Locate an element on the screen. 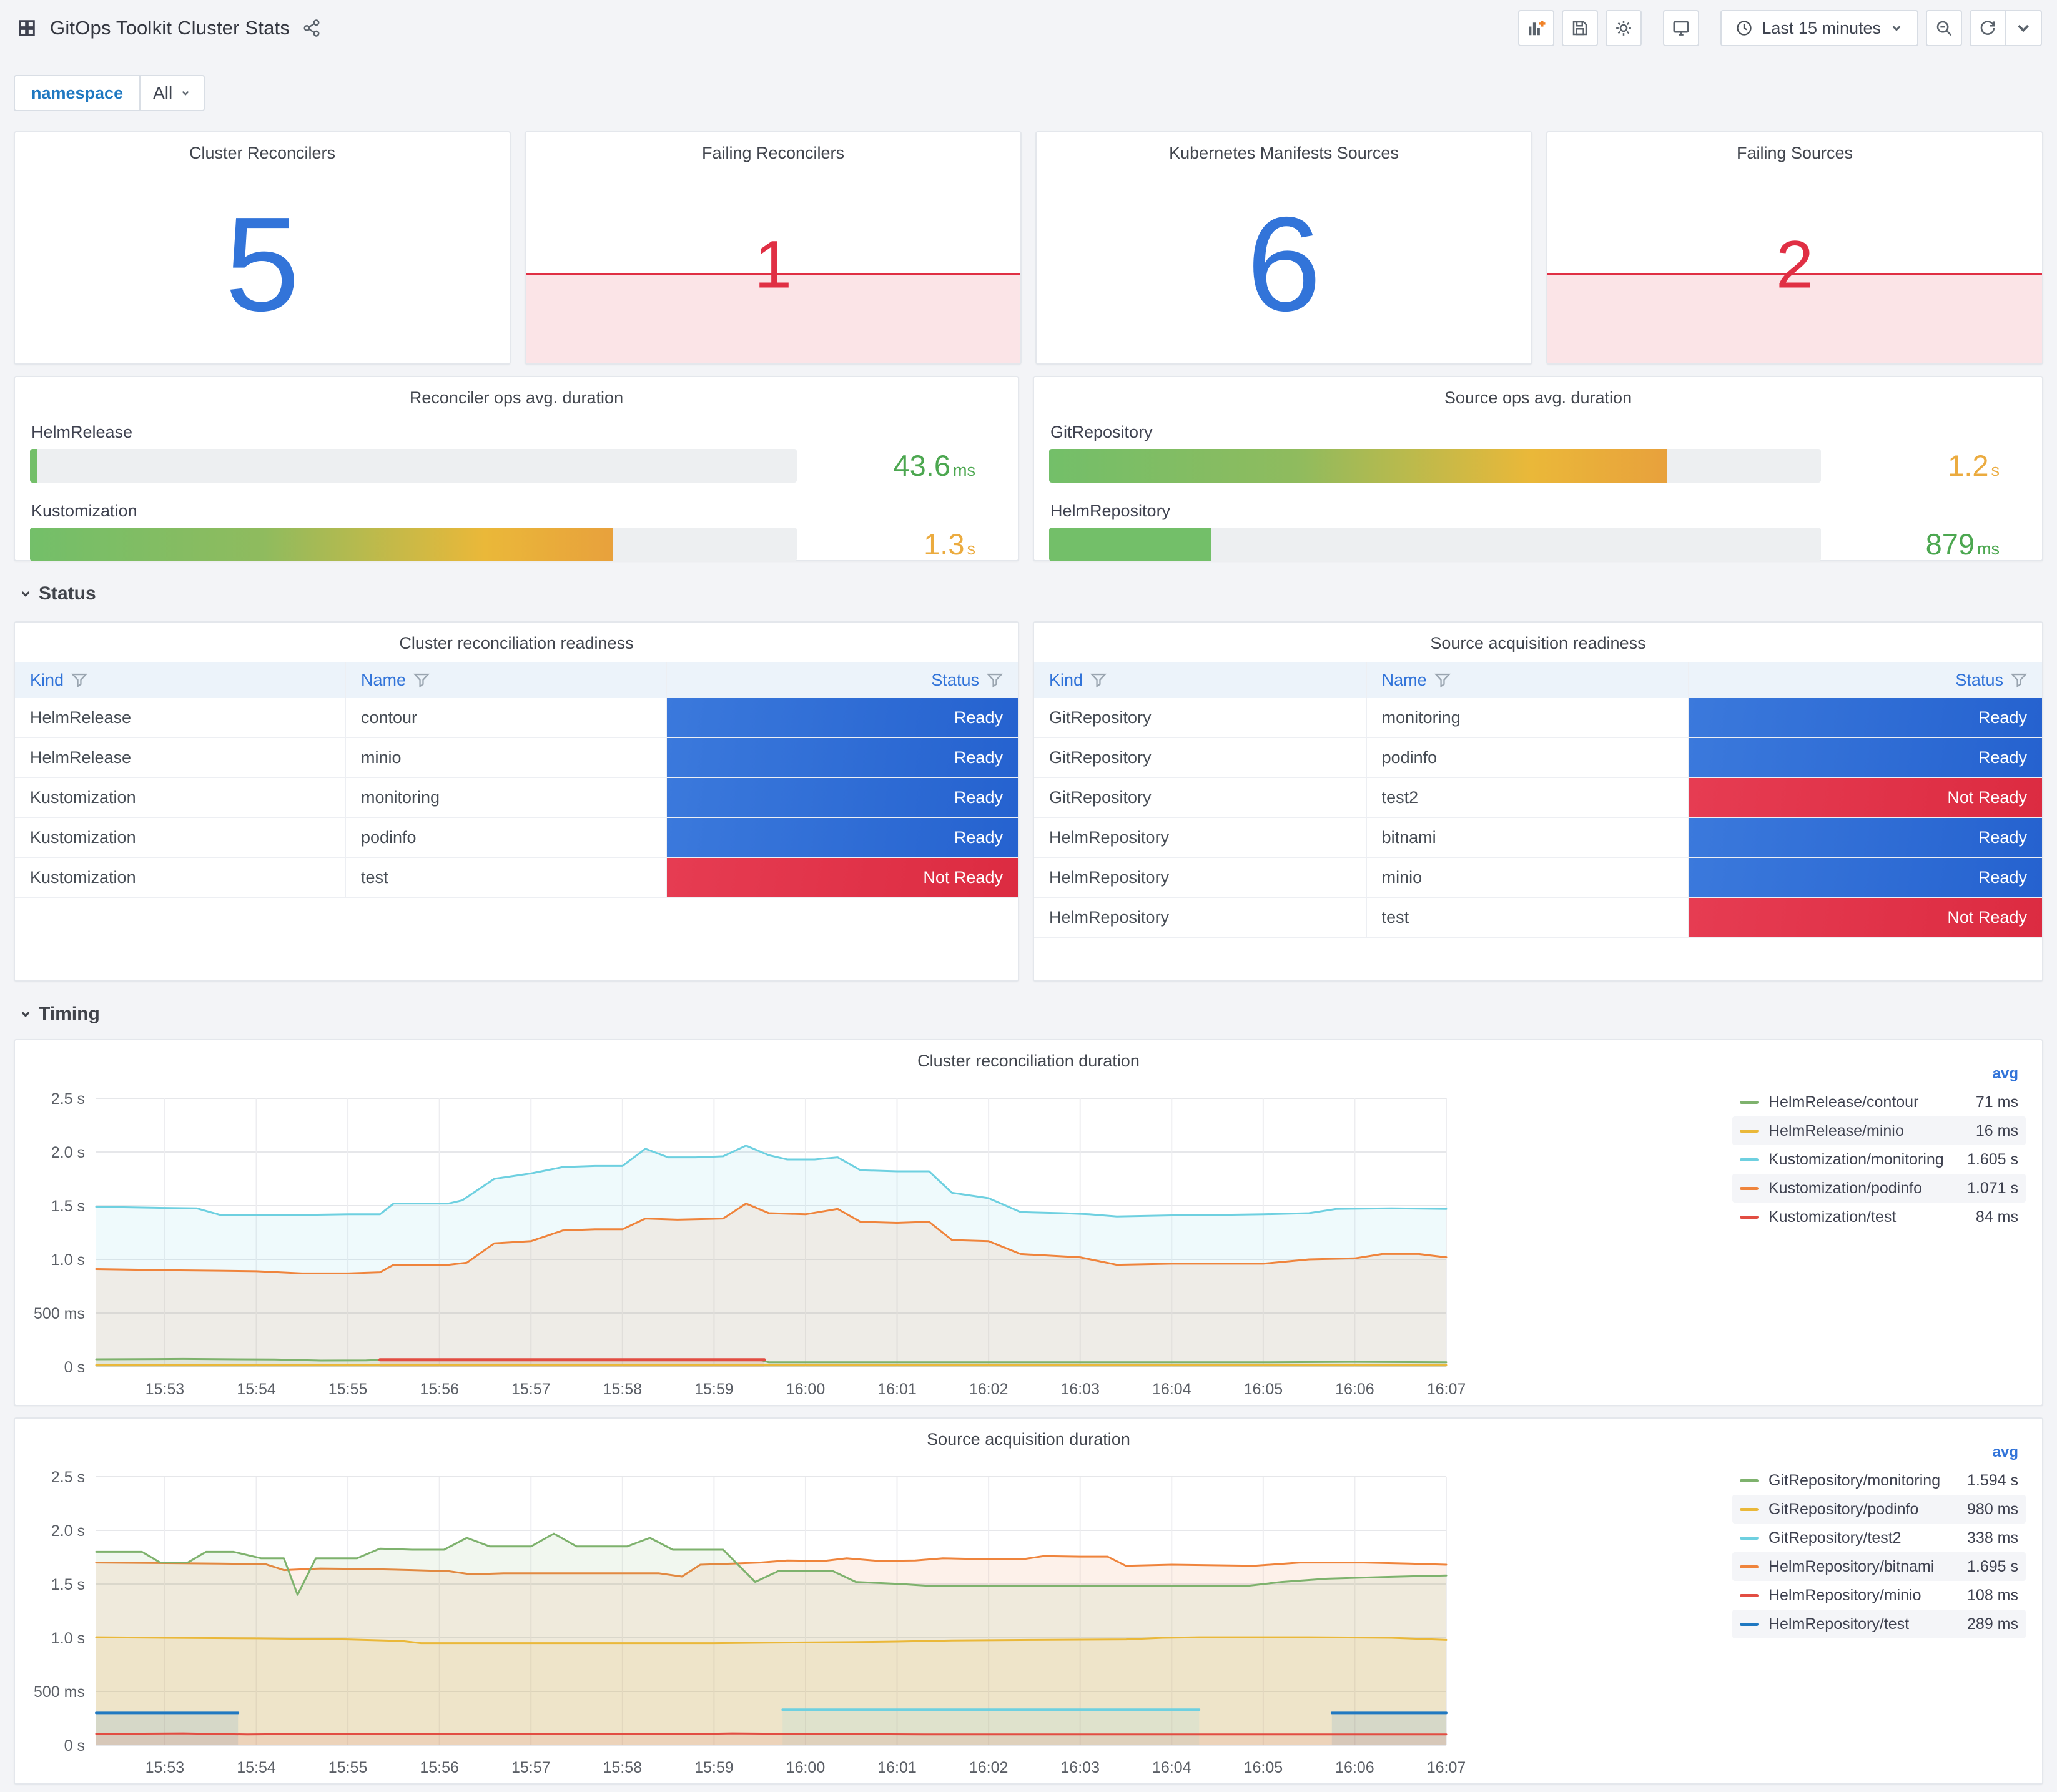  section-timing: Timing is located at coordinates (1038, 1014).